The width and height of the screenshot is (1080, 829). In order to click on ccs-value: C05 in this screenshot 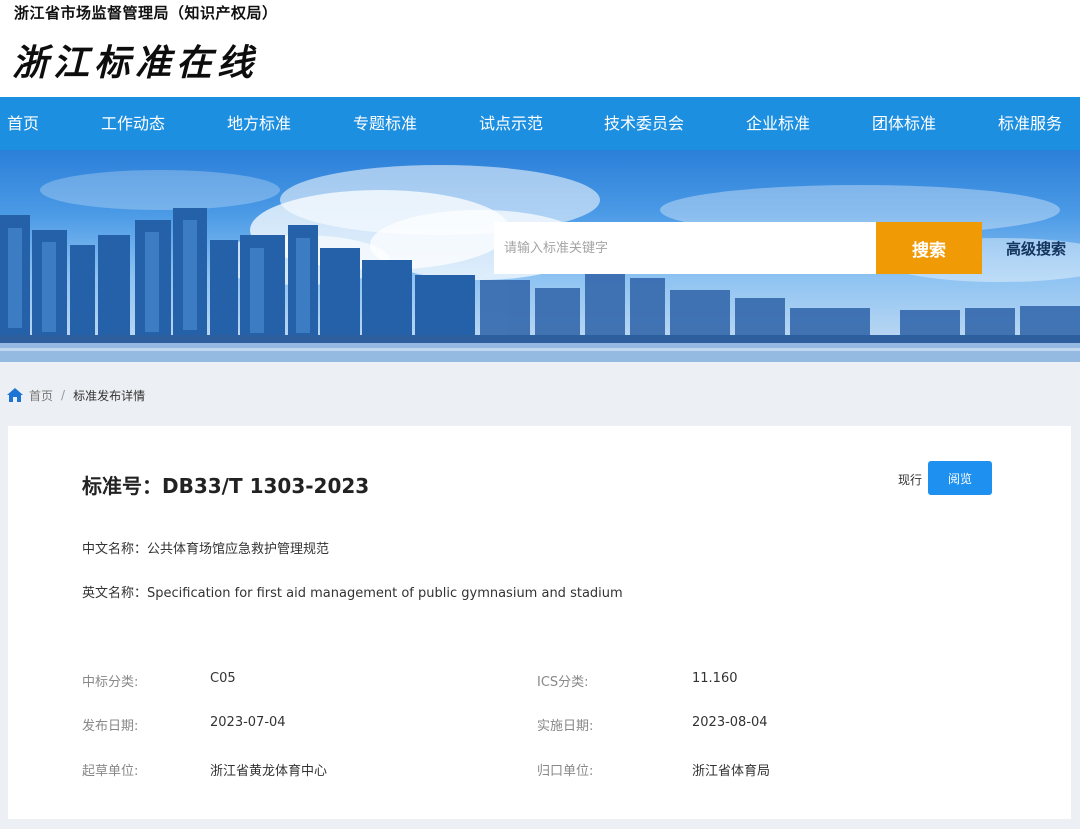, I will do `click(223, 678)`.